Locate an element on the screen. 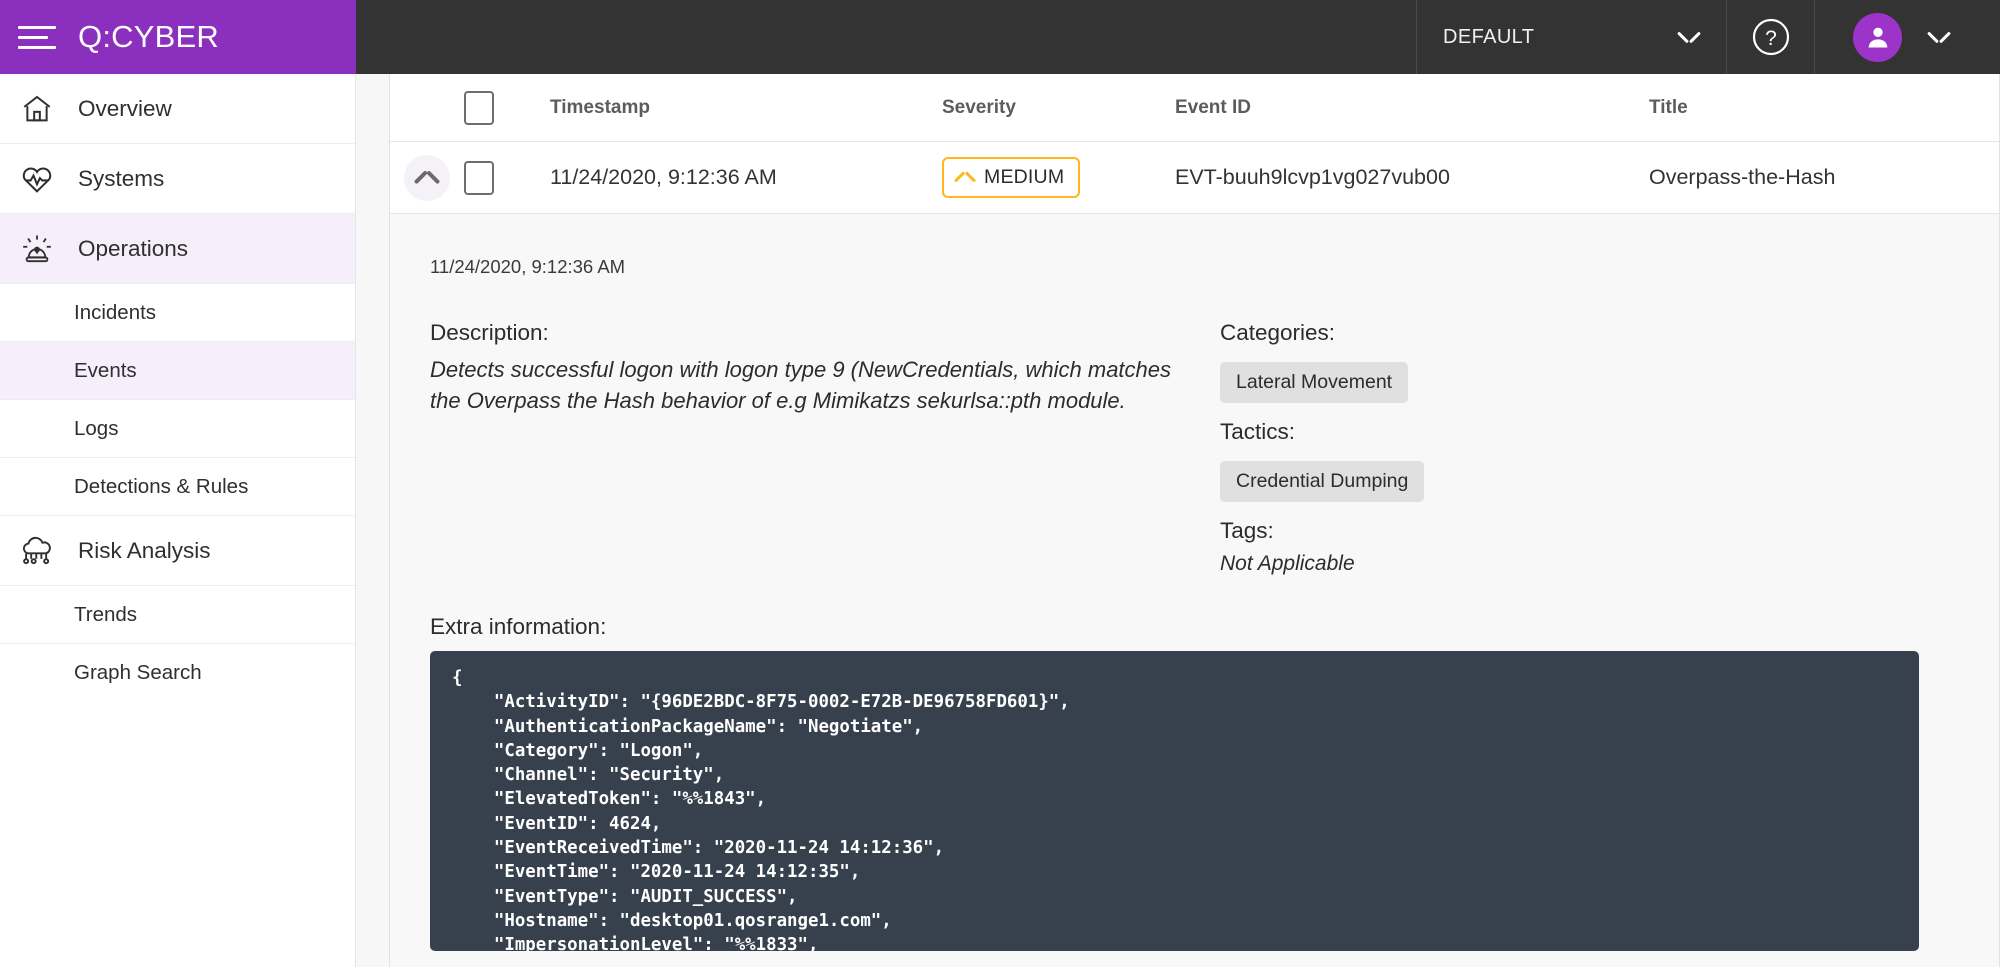  question-mark-circle-icon: ? is located at coordinates (1770, 37).